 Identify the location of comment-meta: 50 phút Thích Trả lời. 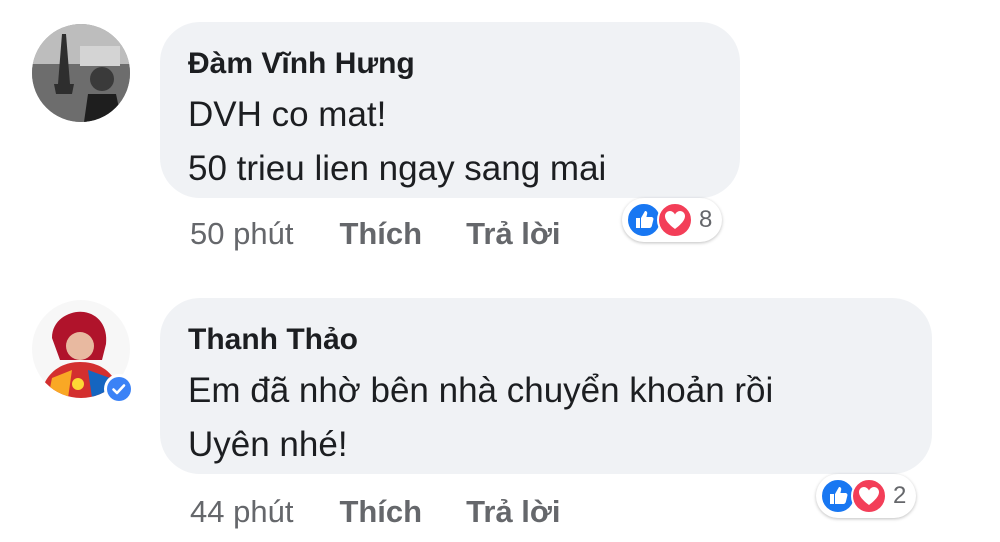
(397, 234).